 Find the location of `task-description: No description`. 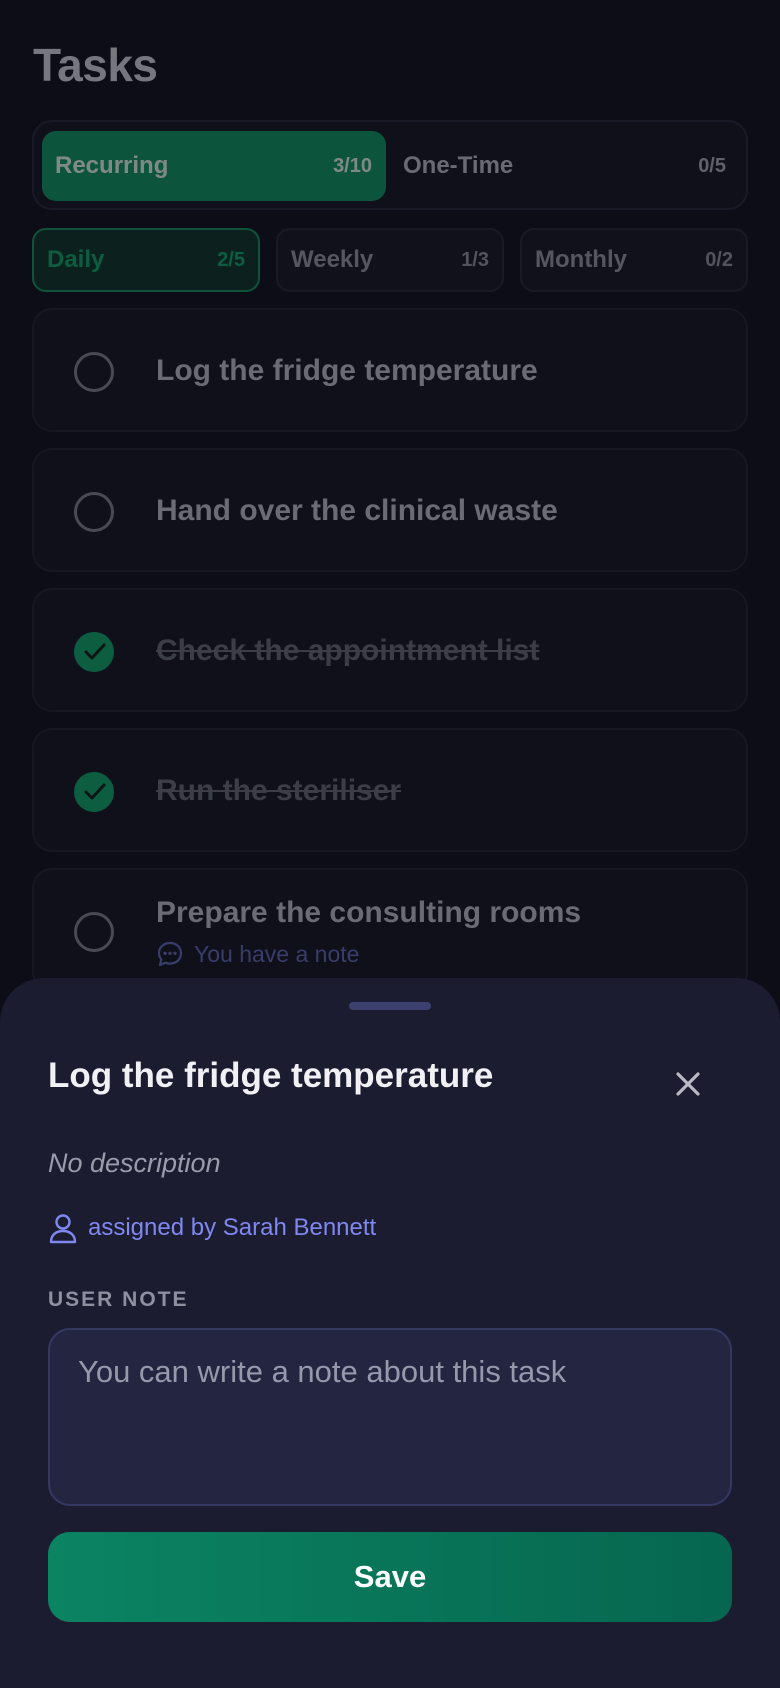

task-description: No description is located at coordinates (134, 1163).